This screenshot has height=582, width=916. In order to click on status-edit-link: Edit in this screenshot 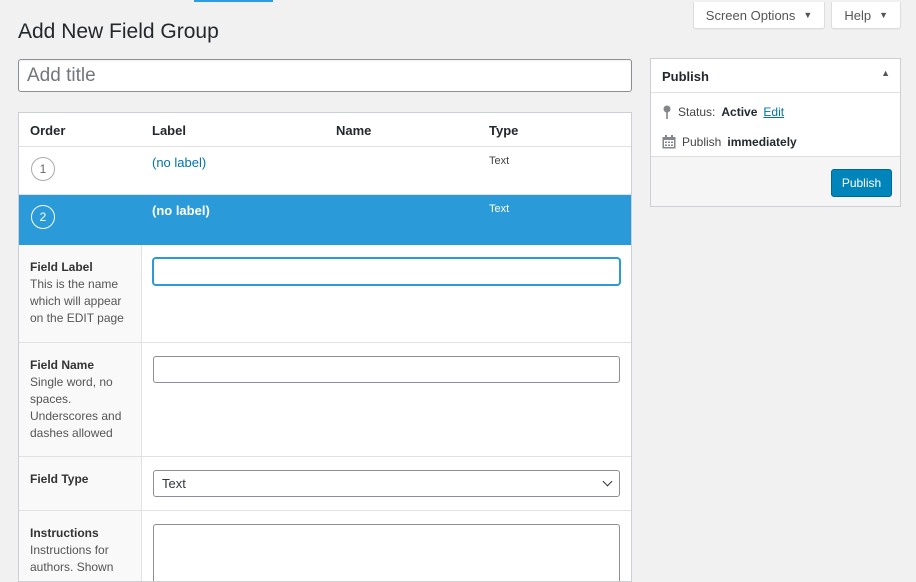, I will do `click(773, 112)`.